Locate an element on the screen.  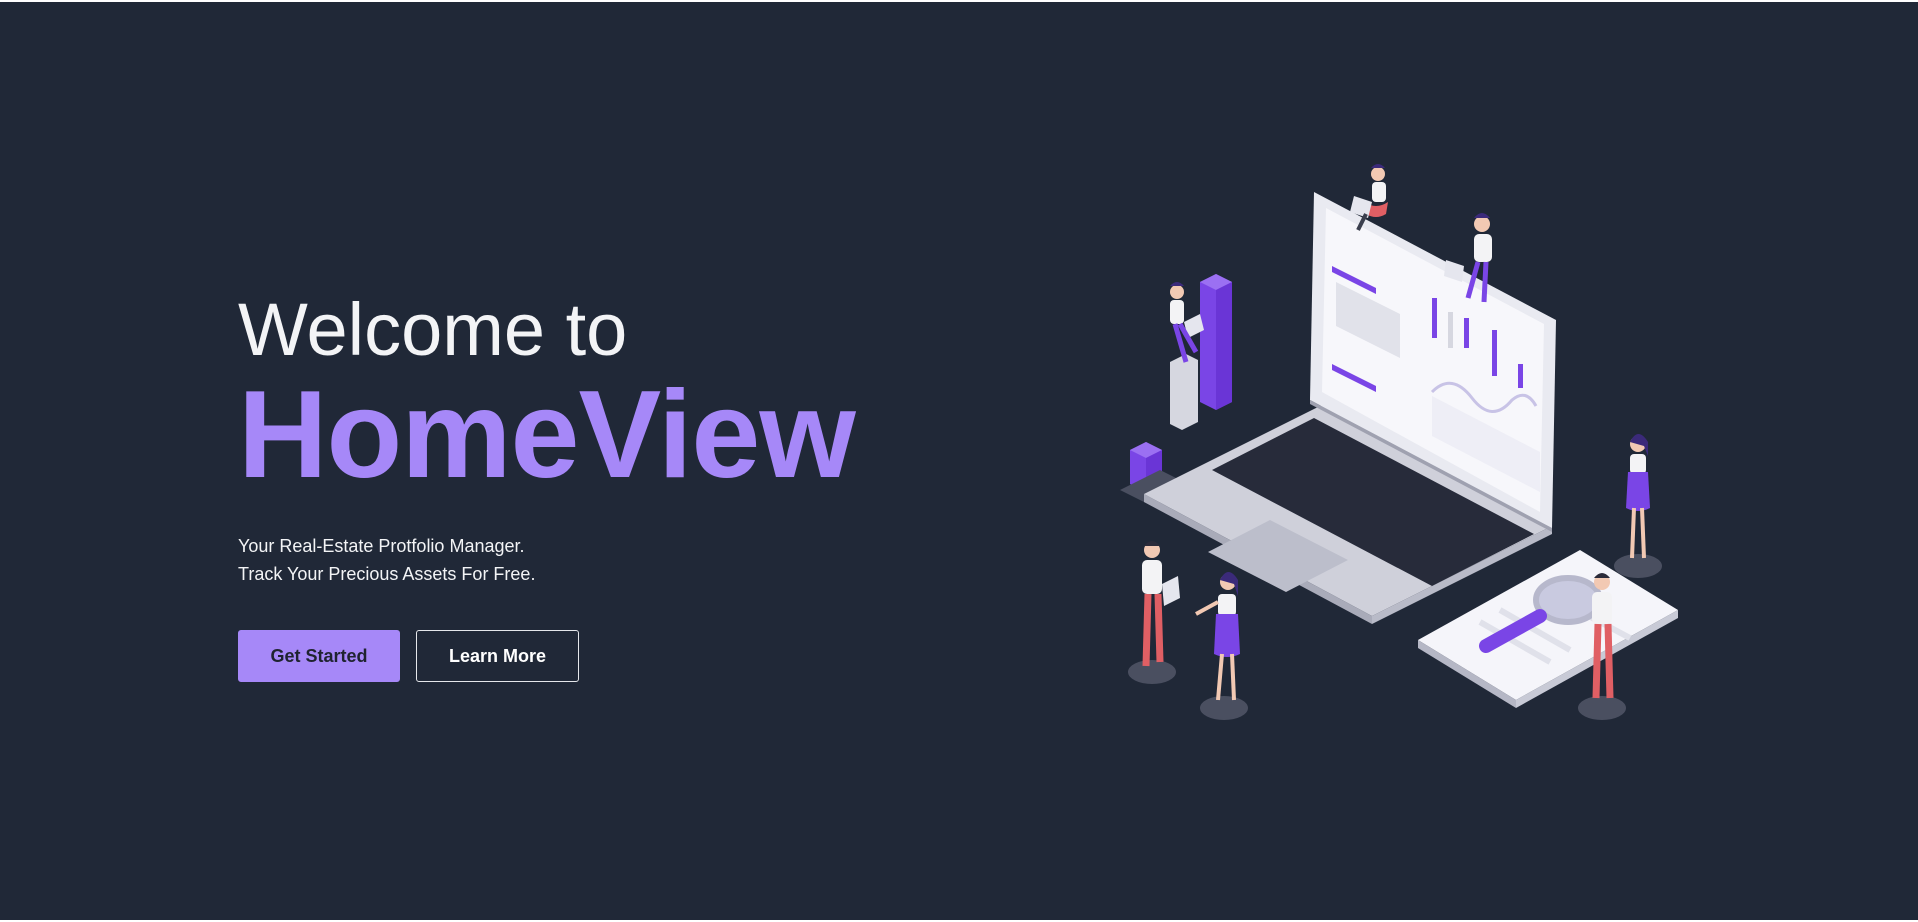
laptop is located at coordinates (1350, 408).